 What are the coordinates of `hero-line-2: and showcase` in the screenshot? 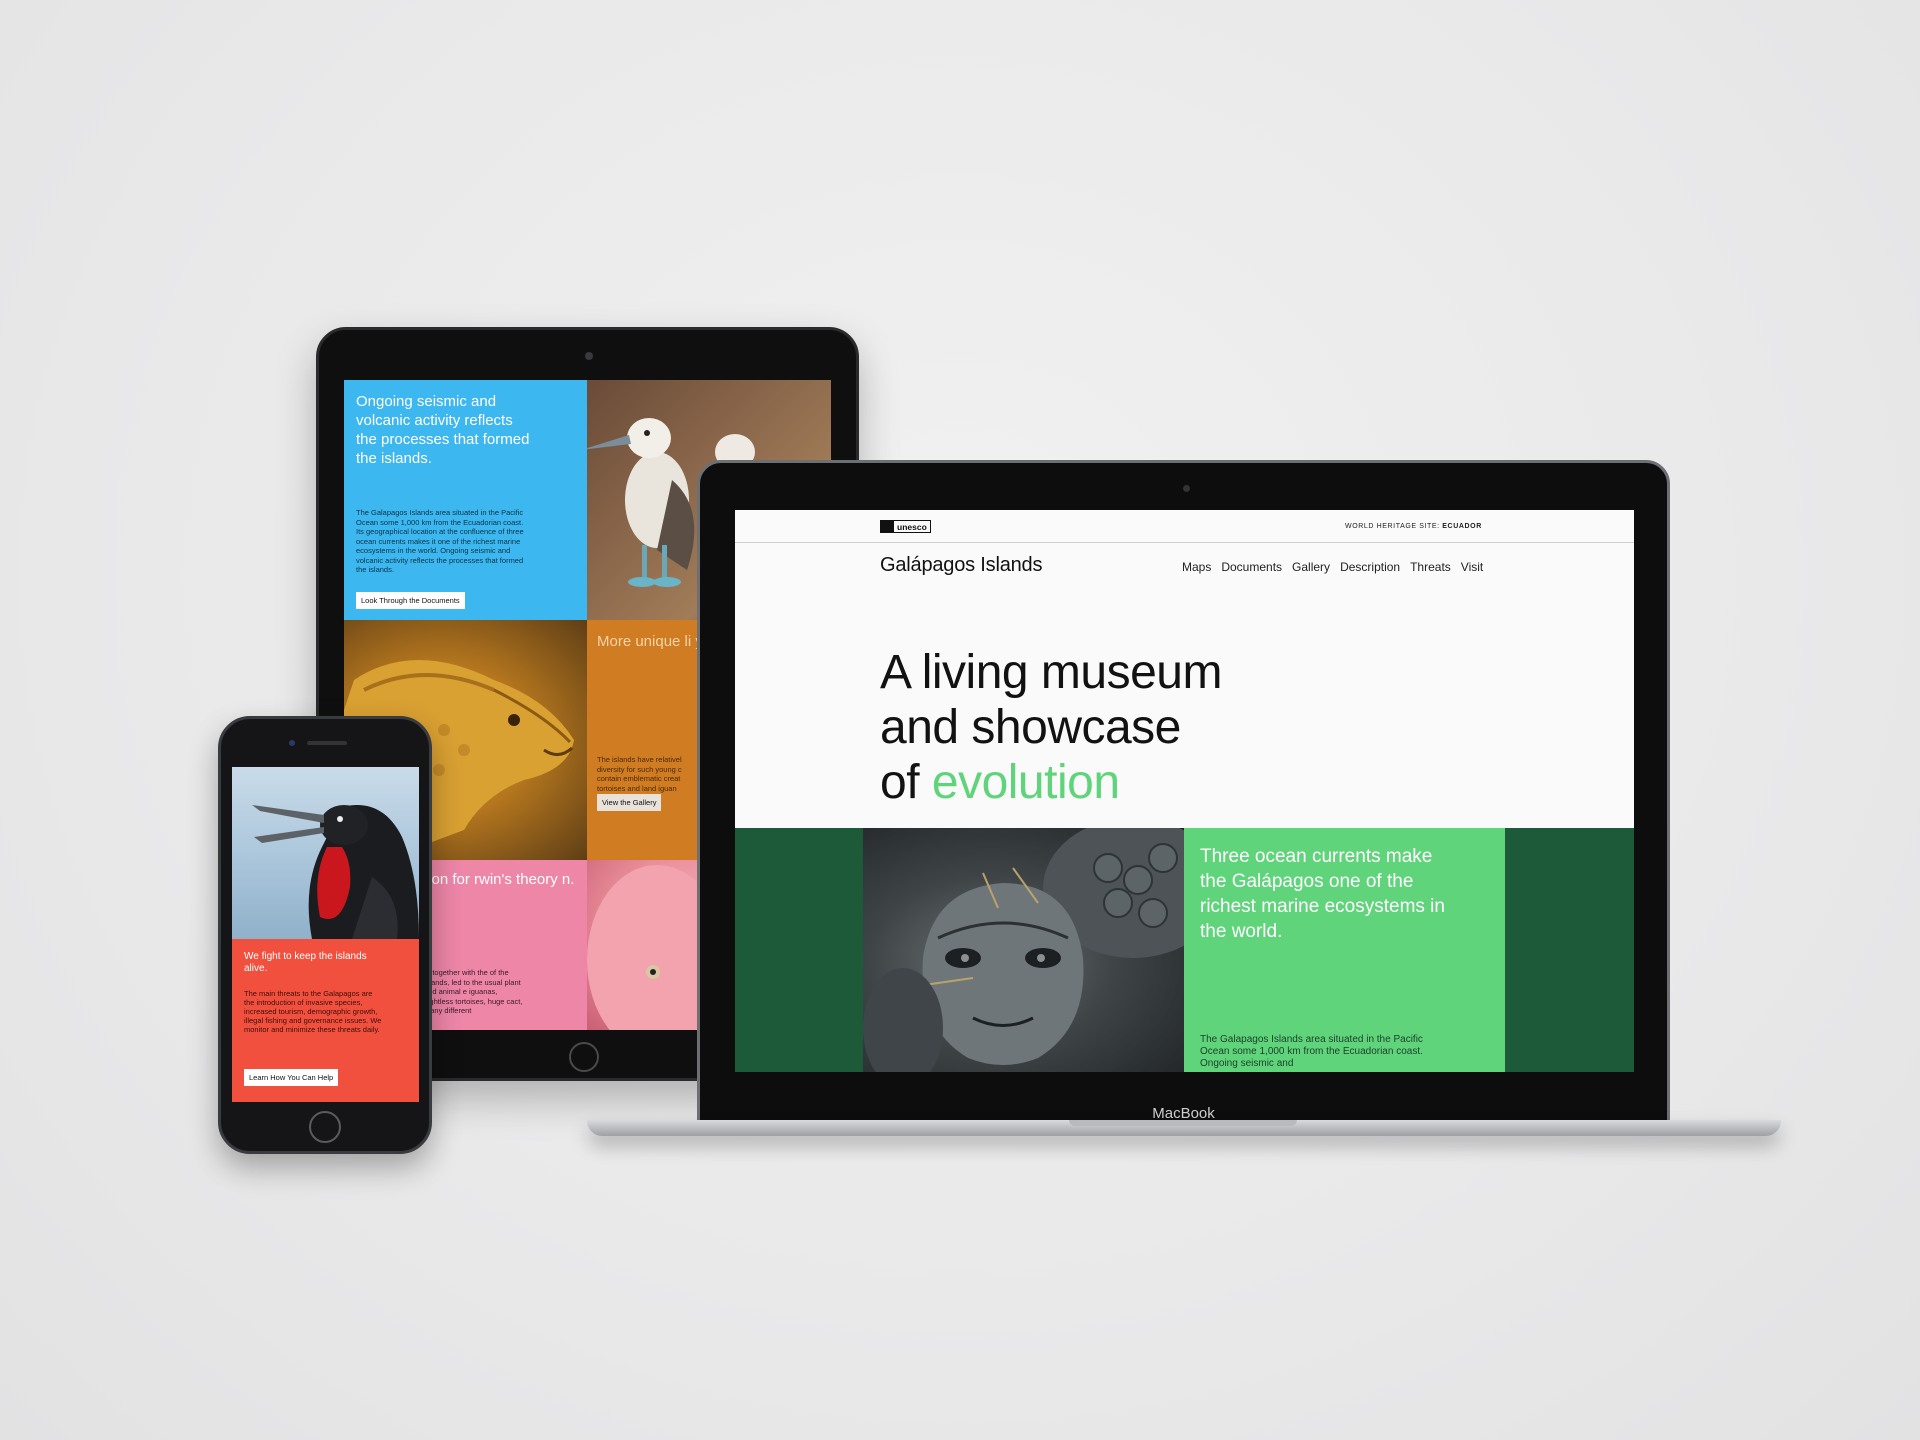 It's located at (1030, 727).